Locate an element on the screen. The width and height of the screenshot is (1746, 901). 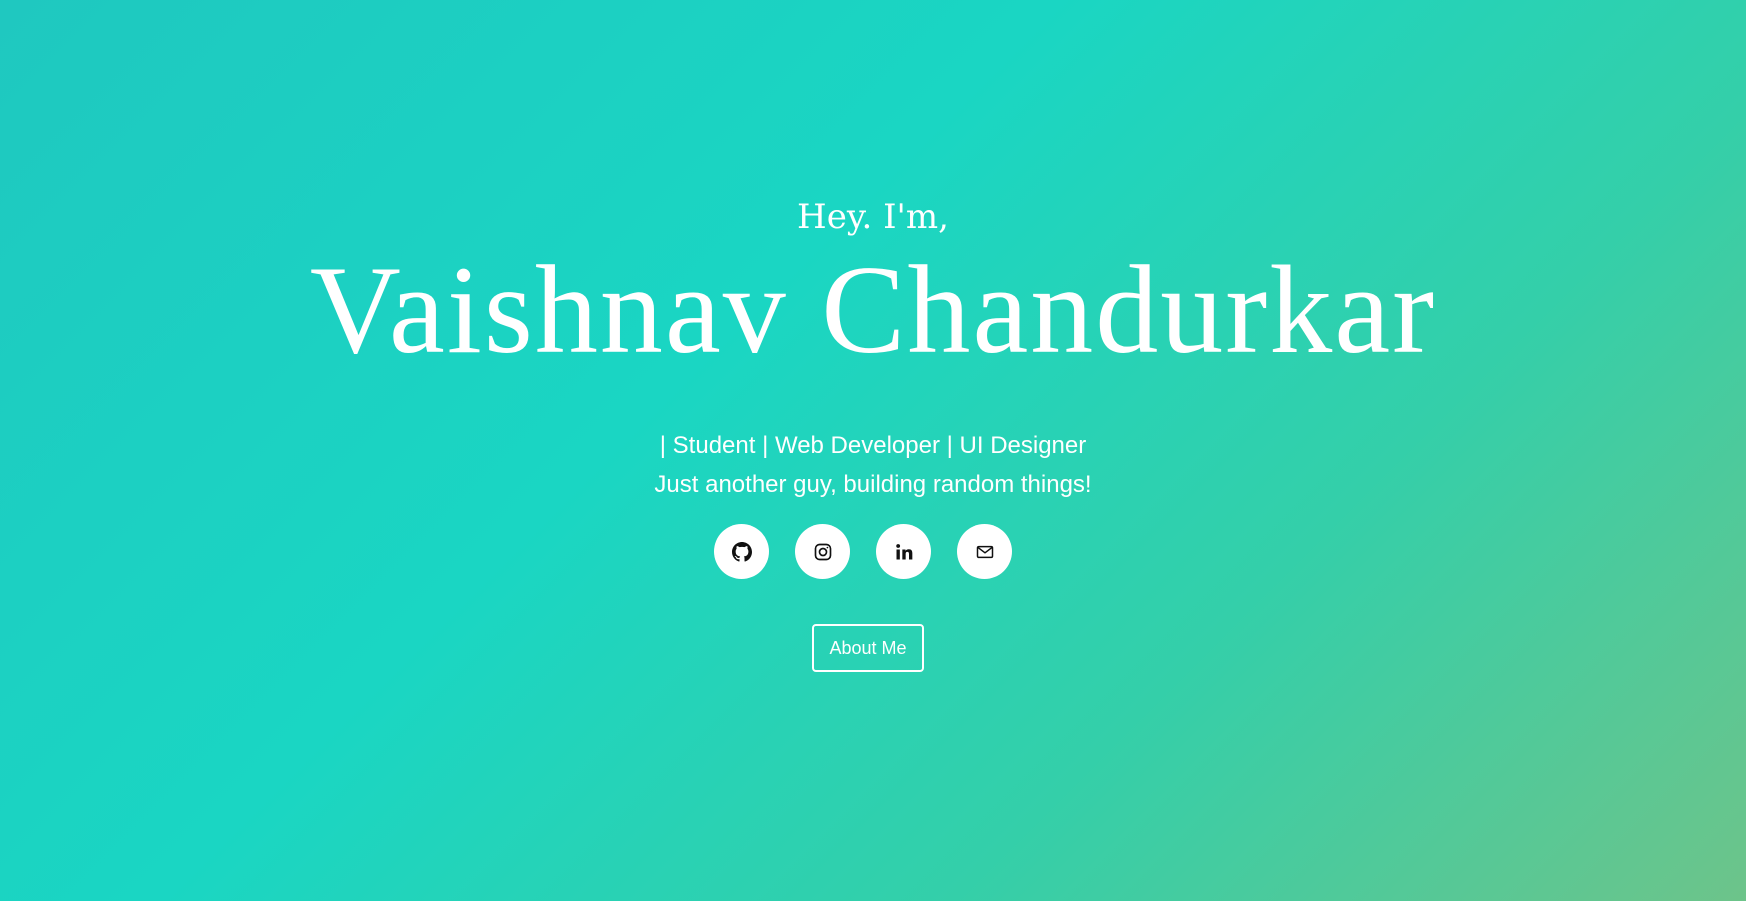
instagram-icon is located at coordinates (823, 552).